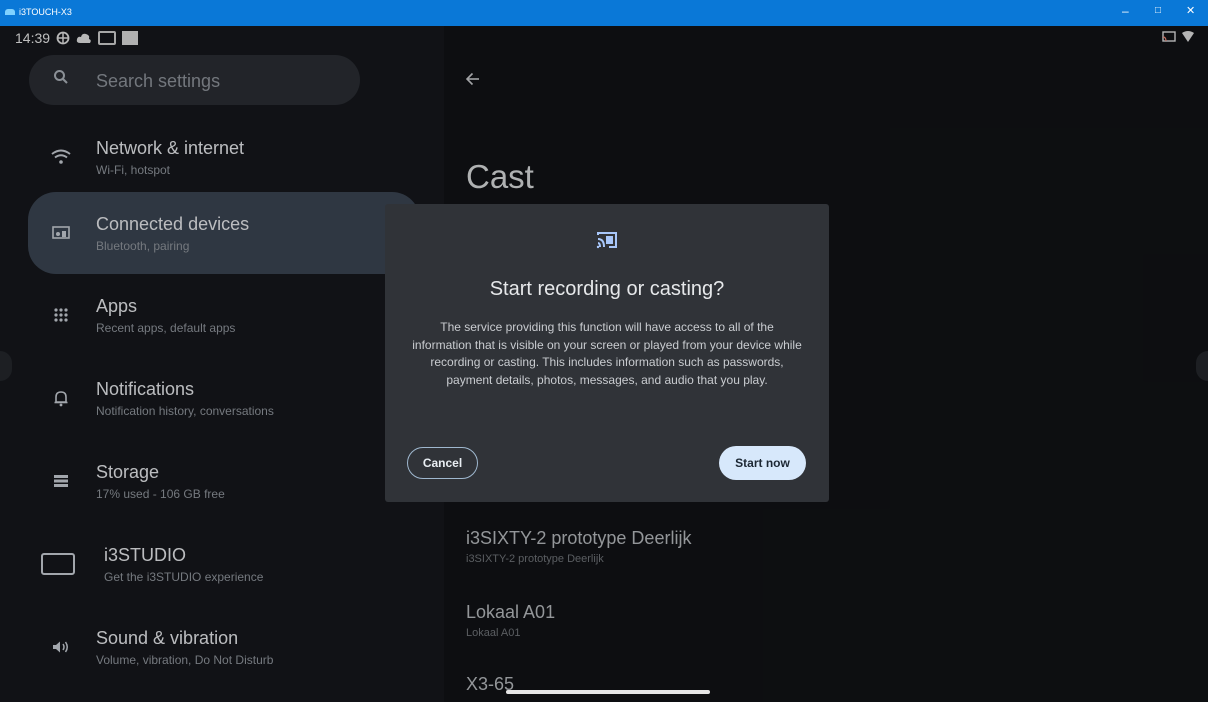 The image size is (1208, 702). What do you see at coordinates (762, 463) in the screenshot?
I see `start-now-button: Start now` at bounding box center [762, 463].